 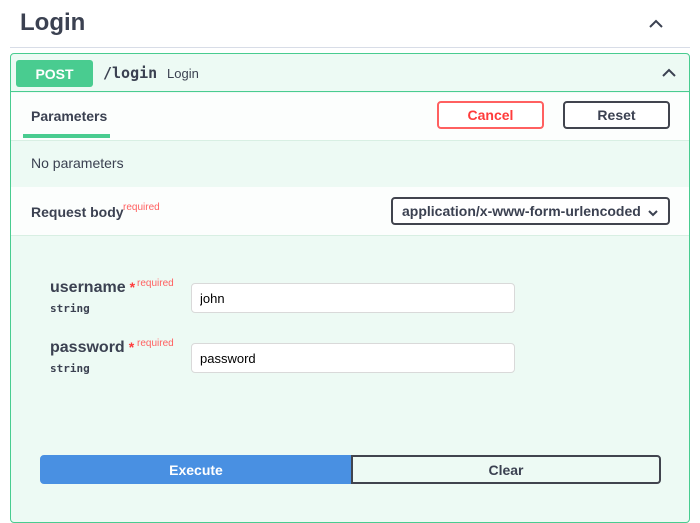 I want to click on content-type-value: application/x-www-form-urlencoded, so click(x=521, y=211).